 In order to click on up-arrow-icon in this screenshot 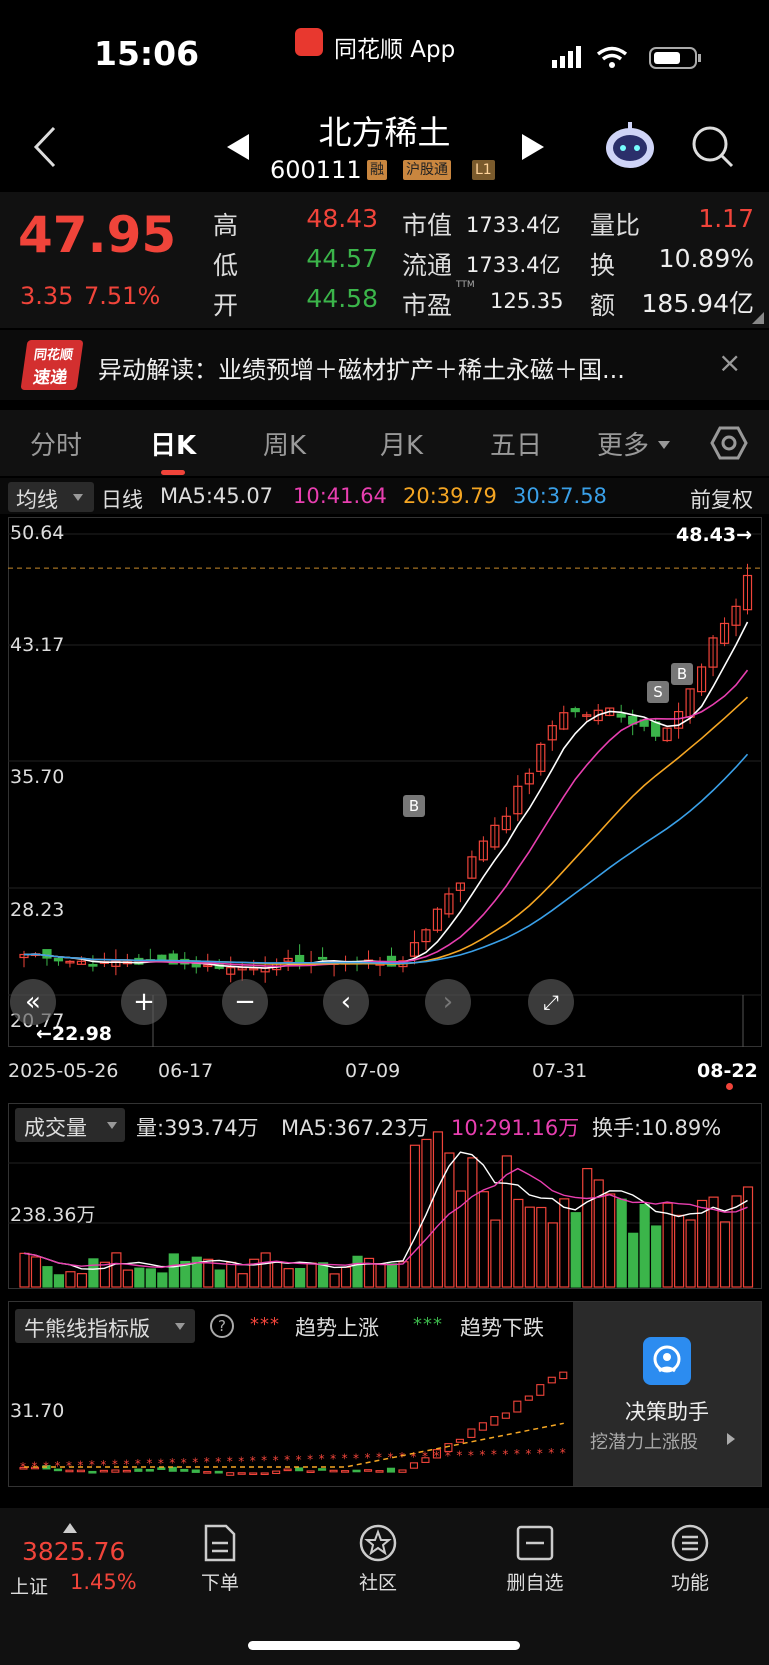, I will do `click(70, 1528)`.